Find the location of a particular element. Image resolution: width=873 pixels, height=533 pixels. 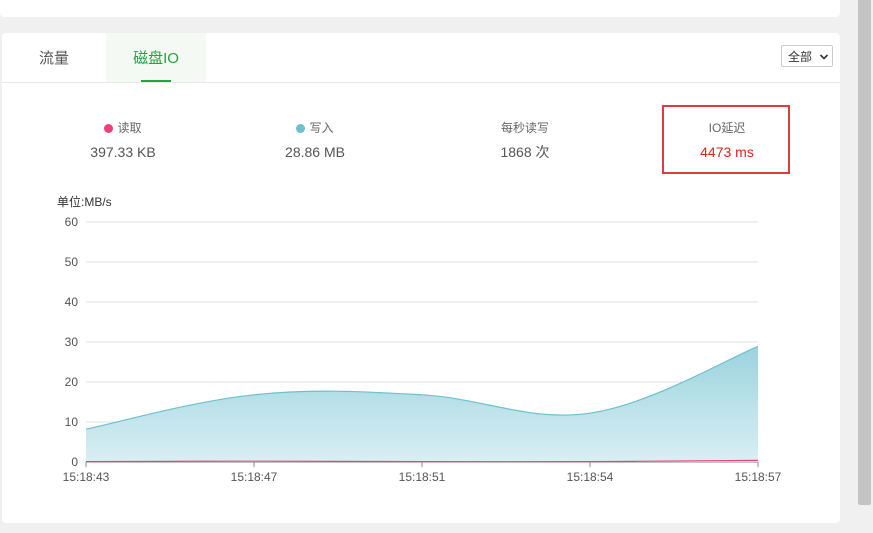

read-legend-dot is located at coordinates (109, 128).